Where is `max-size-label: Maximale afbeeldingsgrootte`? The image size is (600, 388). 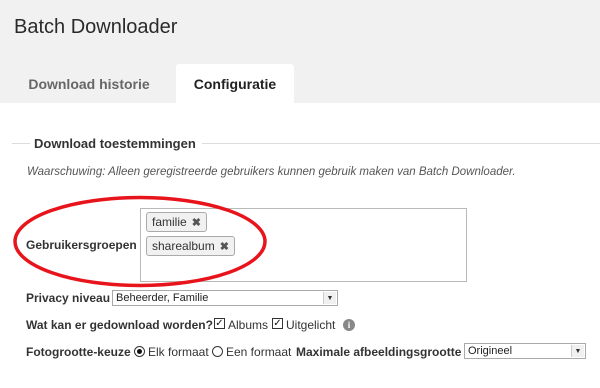 max-size-label: Maximale afbeeldingsgrootte is located at coordinates (379, 352).